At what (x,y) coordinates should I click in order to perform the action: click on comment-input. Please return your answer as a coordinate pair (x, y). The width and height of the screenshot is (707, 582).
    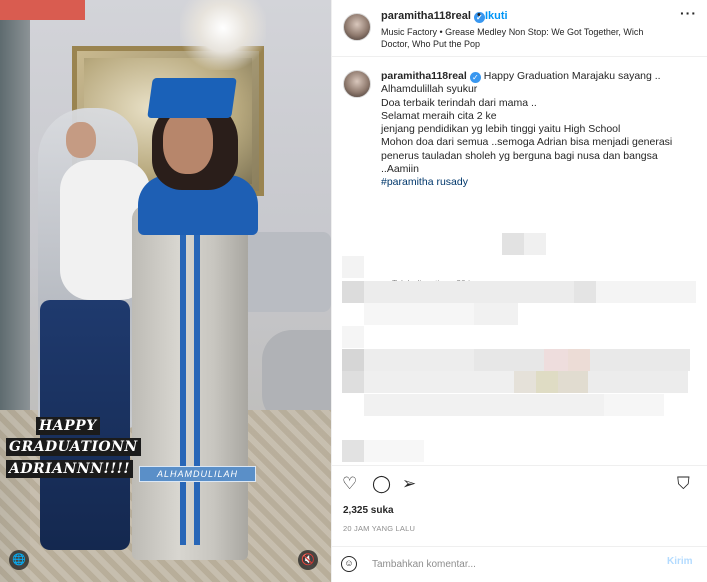
    Looking at the image, I should click on (507, 564).